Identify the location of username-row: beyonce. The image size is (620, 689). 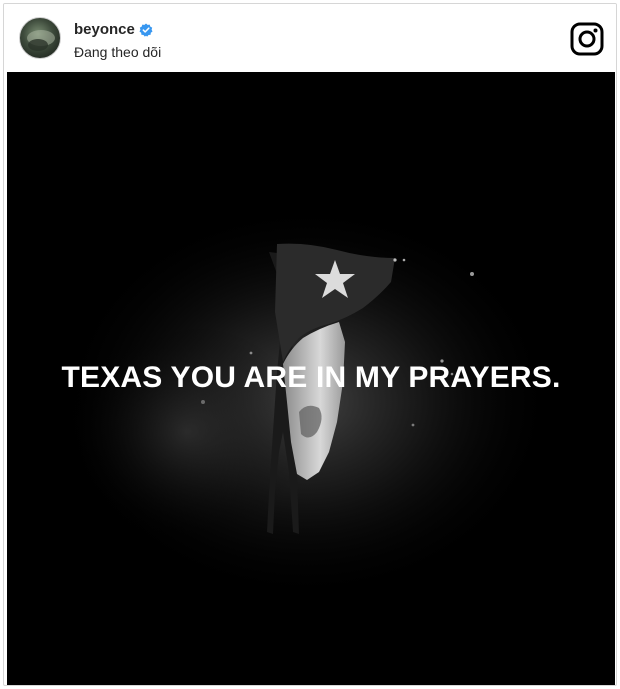
(117, 30).